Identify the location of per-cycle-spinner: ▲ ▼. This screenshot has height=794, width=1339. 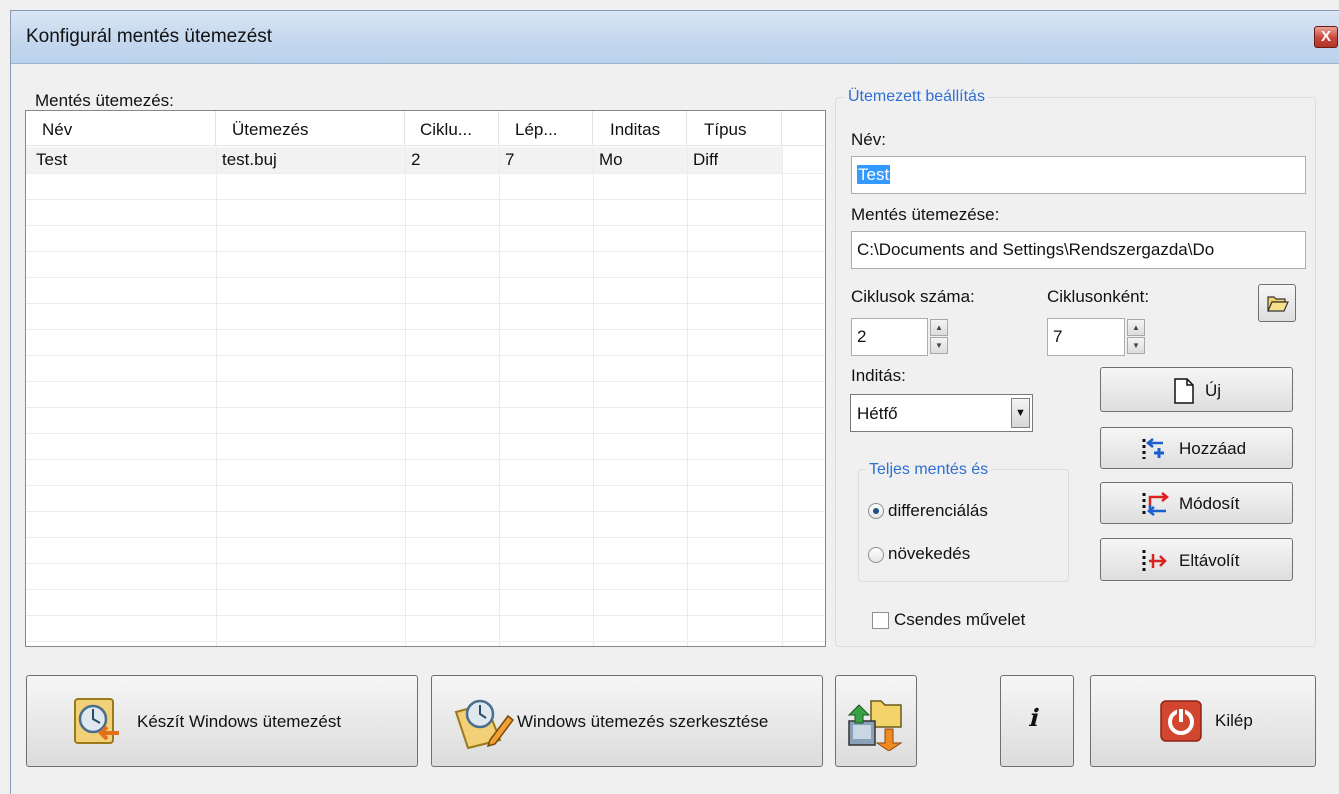
(1136, 337).